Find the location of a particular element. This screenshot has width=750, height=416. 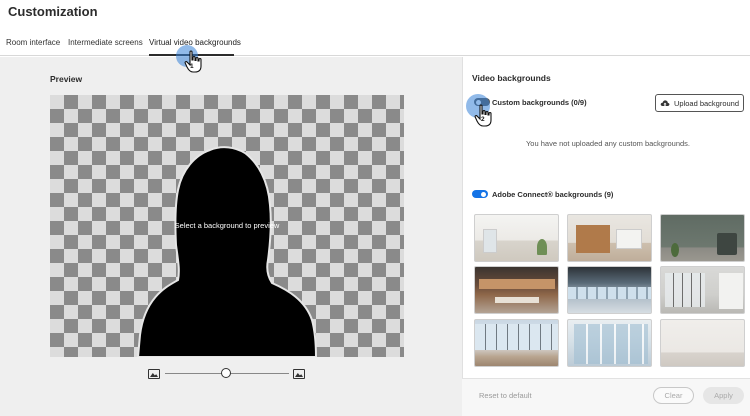

preview-placeholder-text: Select a background to preview is located at coordinates (227, 225).